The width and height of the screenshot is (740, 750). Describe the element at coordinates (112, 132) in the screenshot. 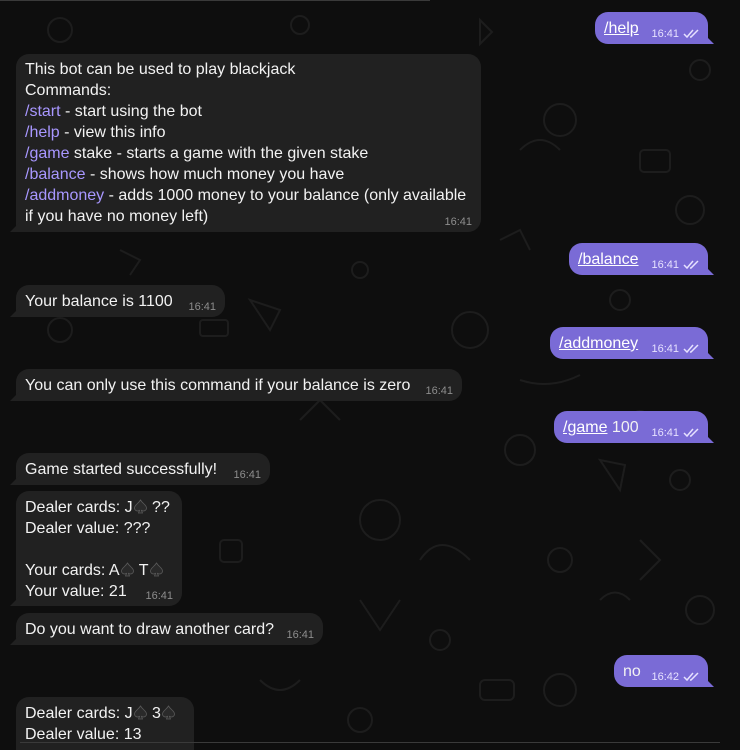

I see `command-description: - view this info` at that location.